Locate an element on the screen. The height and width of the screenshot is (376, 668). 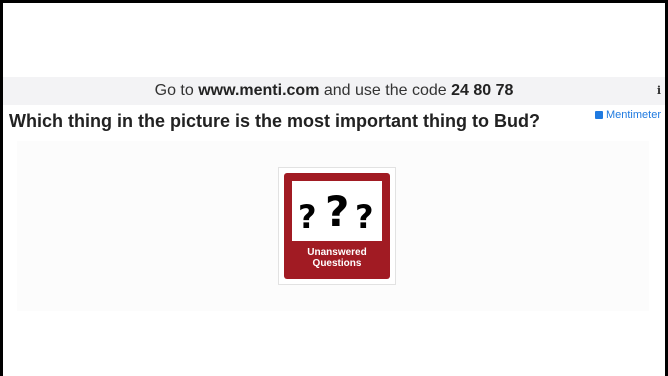
mentimeter-logo-icon is located at coordinates (598, 115).